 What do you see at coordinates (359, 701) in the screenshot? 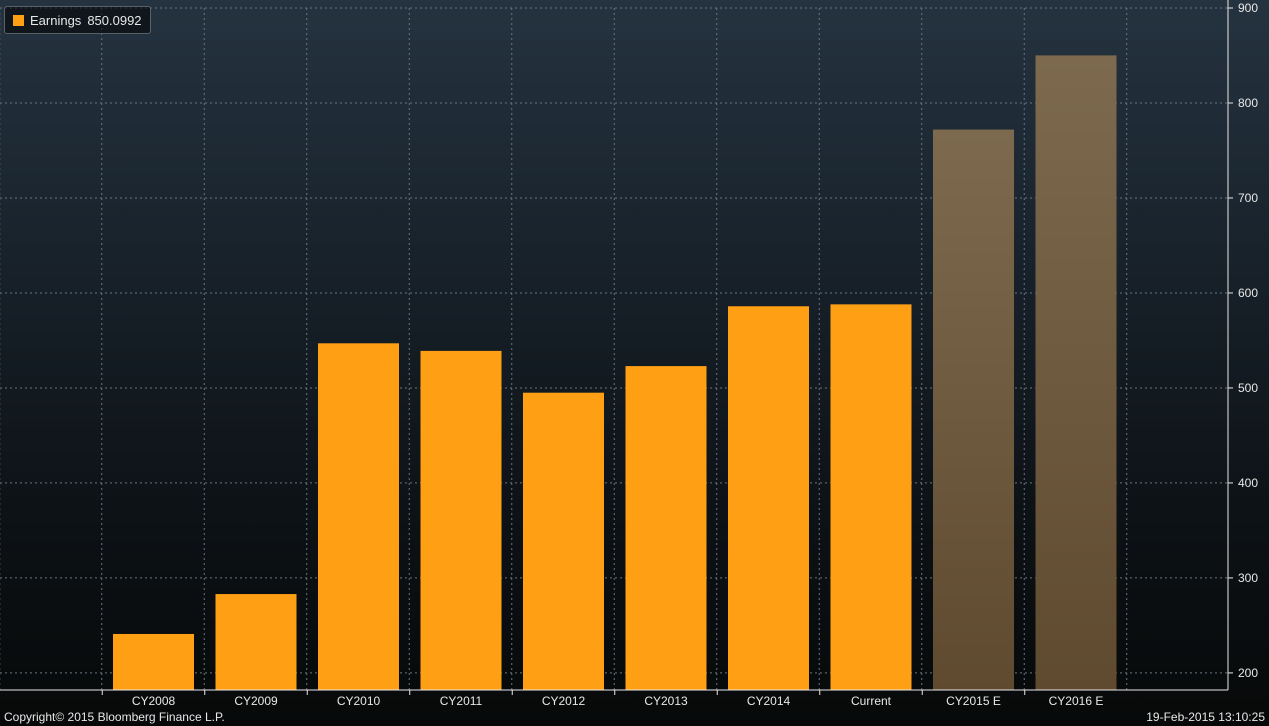
I see `x-tick-label: CY2010` at bounding box center [359, 701].